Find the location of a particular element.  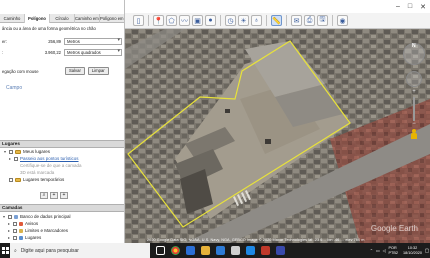

save-image-icon: 🖫 is located at coordinates (322, 20).